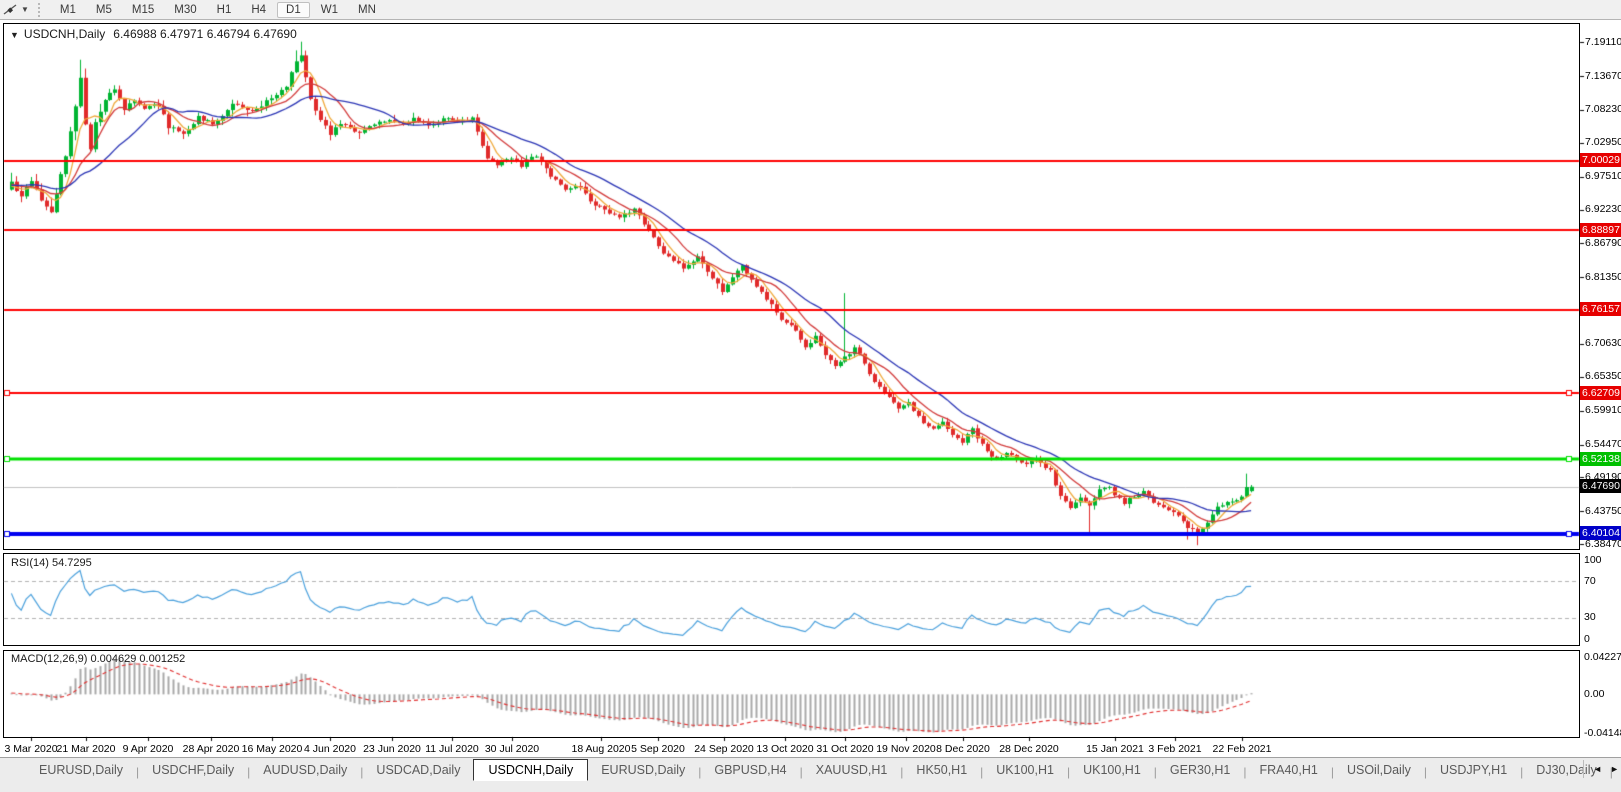  I want to click on symbol-tab-hk50-h1: HK50,H1, so click(941, 770).